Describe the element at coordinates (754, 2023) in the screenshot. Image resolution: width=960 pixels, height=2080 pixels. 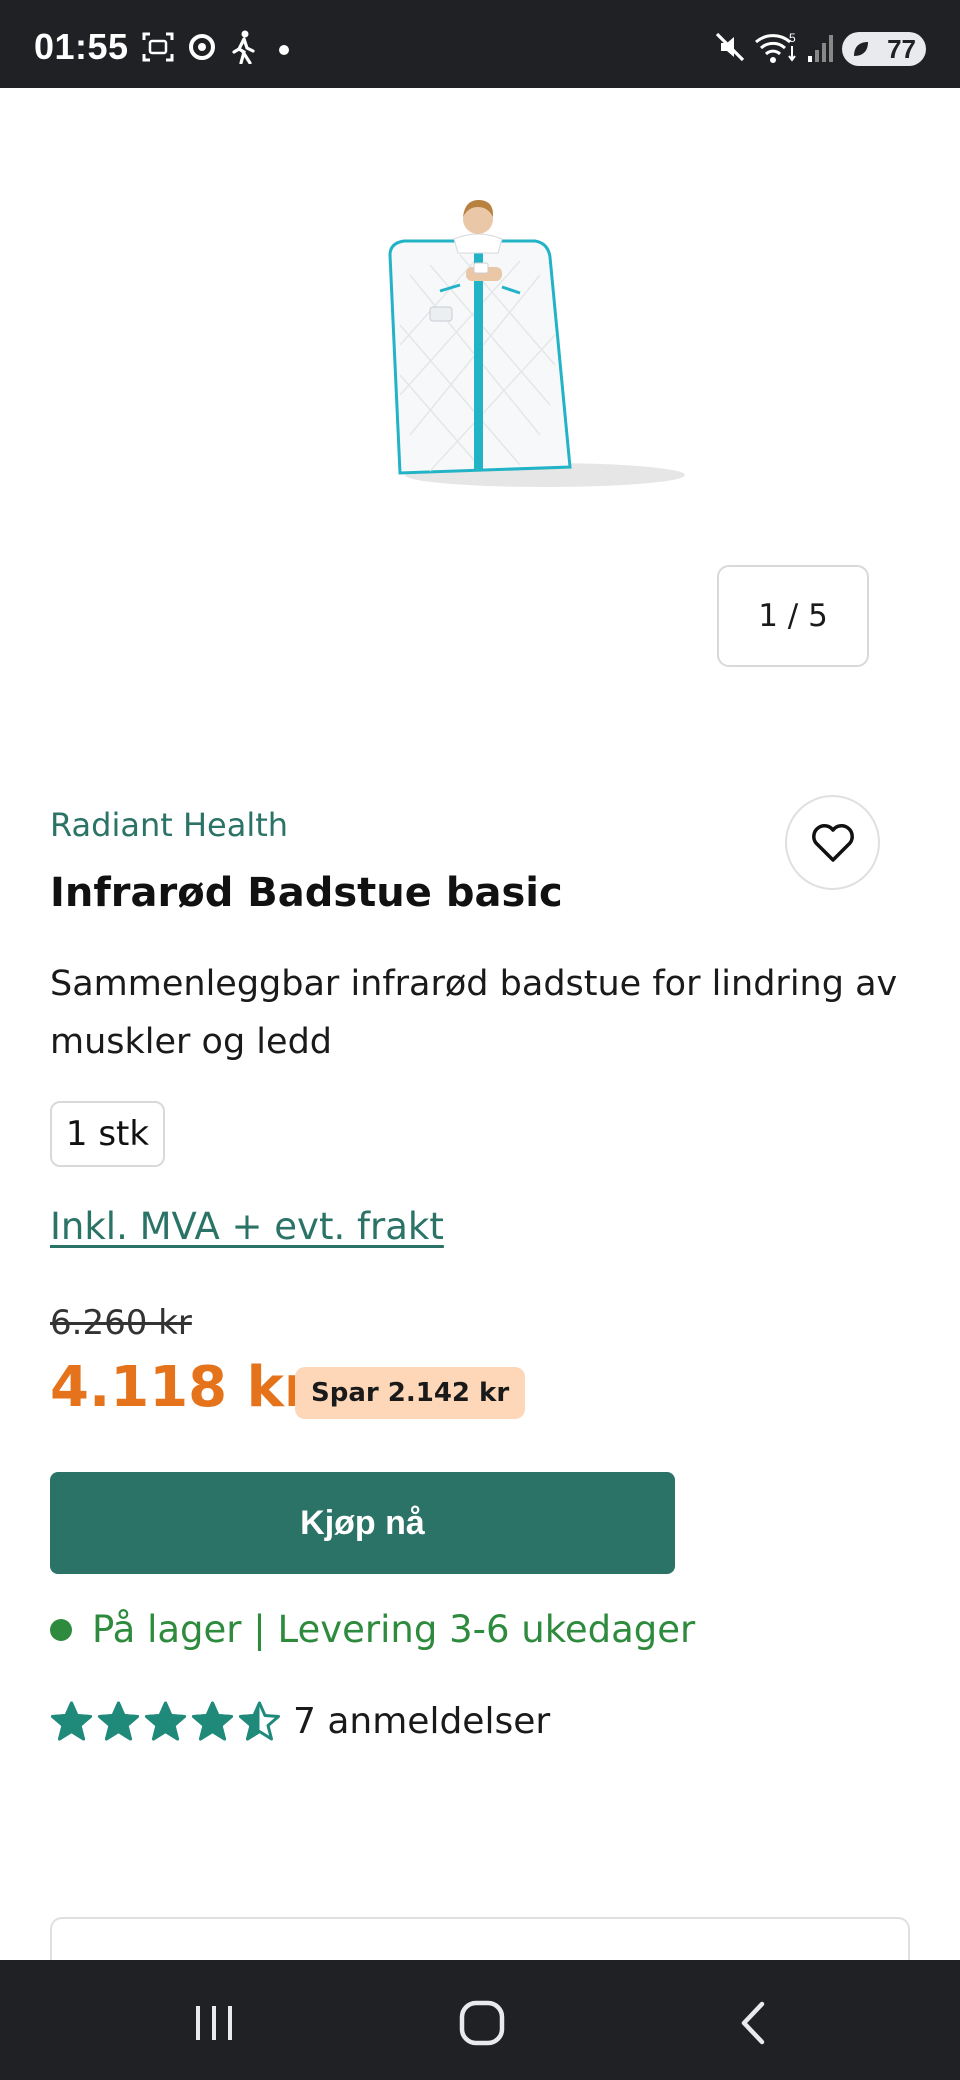
I see `back-icon` at that location.